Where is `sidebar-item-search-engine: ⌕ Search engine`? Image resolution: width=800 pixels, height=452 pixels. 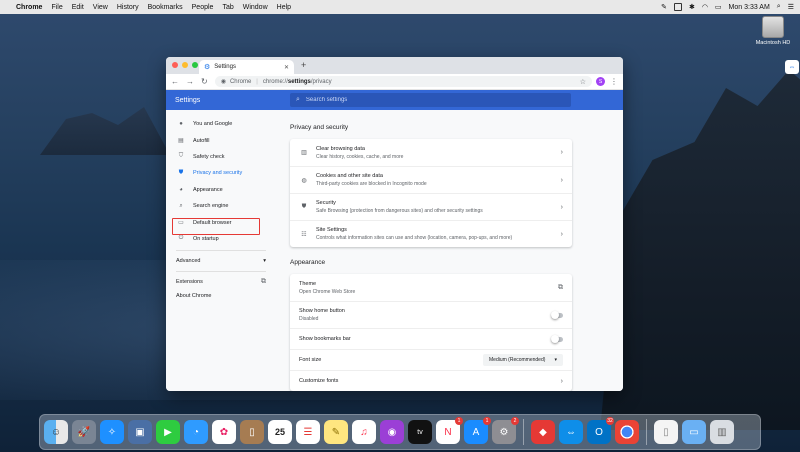
sidebar-item-search-engine: ⌕ Search engine is located at coordinates (221, 206).